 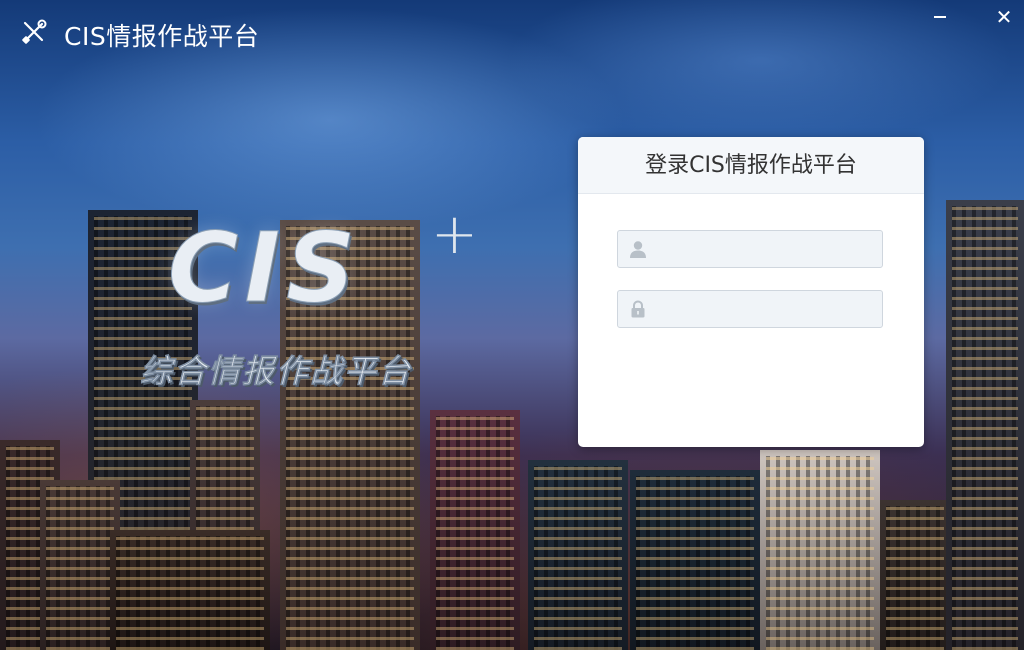 I want to click on hero-subtitle: 综合情报作战平台, so click(x=276, y=371).